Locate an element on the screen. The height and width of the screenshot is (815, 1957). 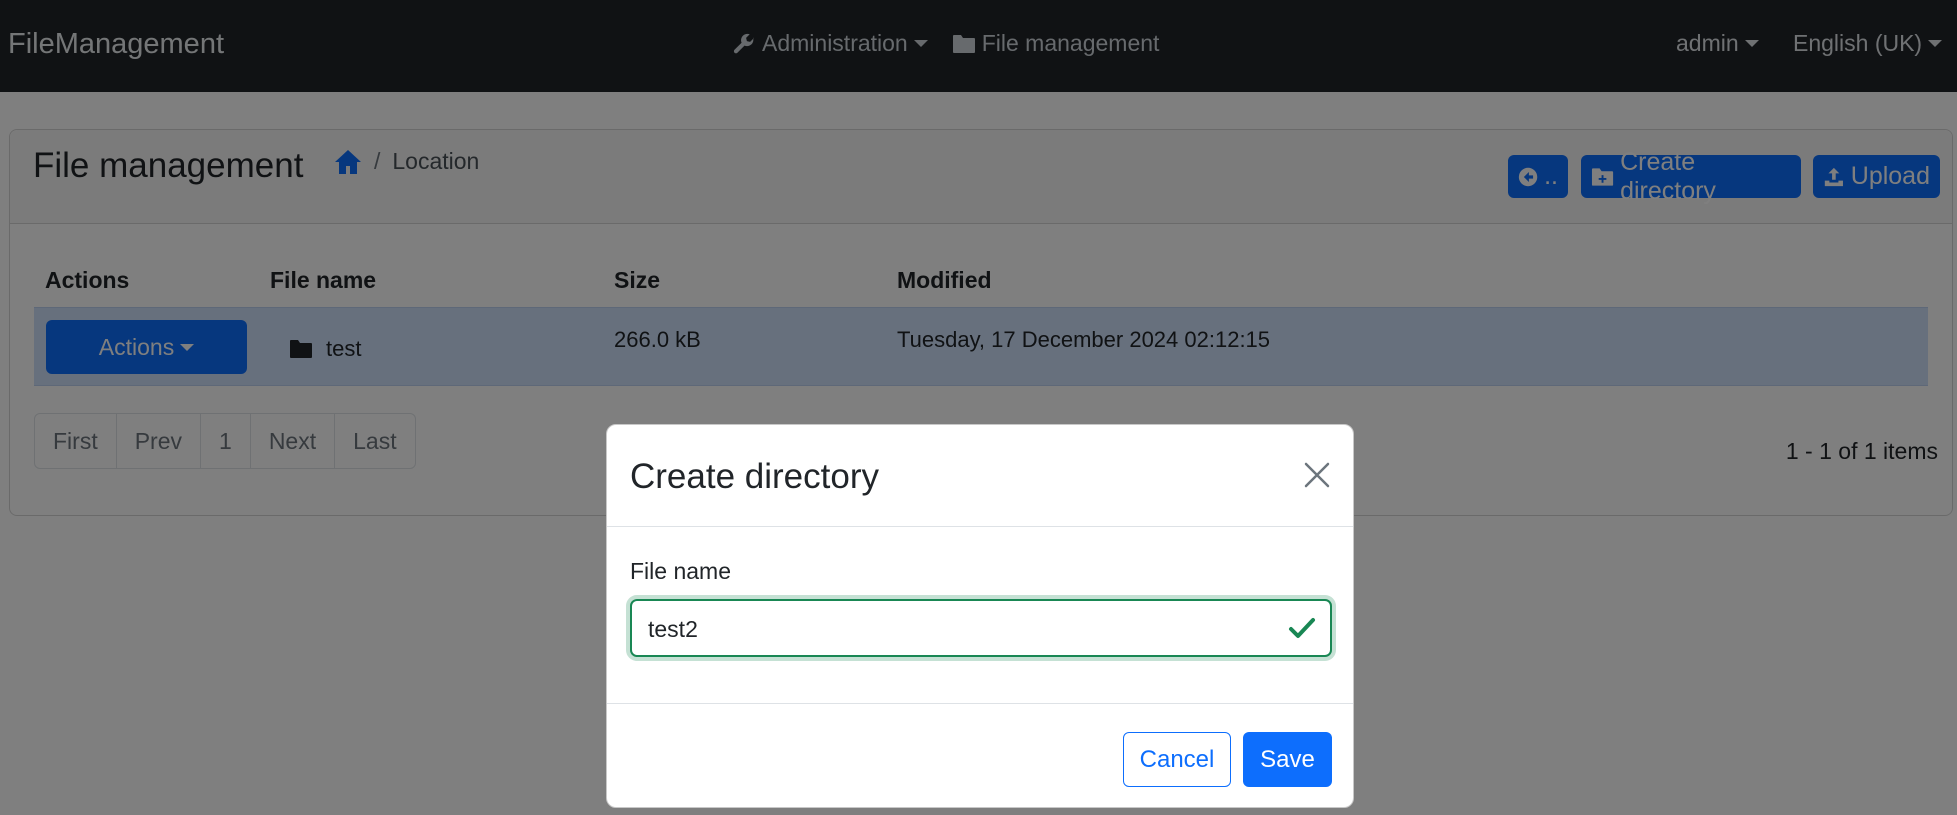
check-icon is located at coordinates (1302, 628).